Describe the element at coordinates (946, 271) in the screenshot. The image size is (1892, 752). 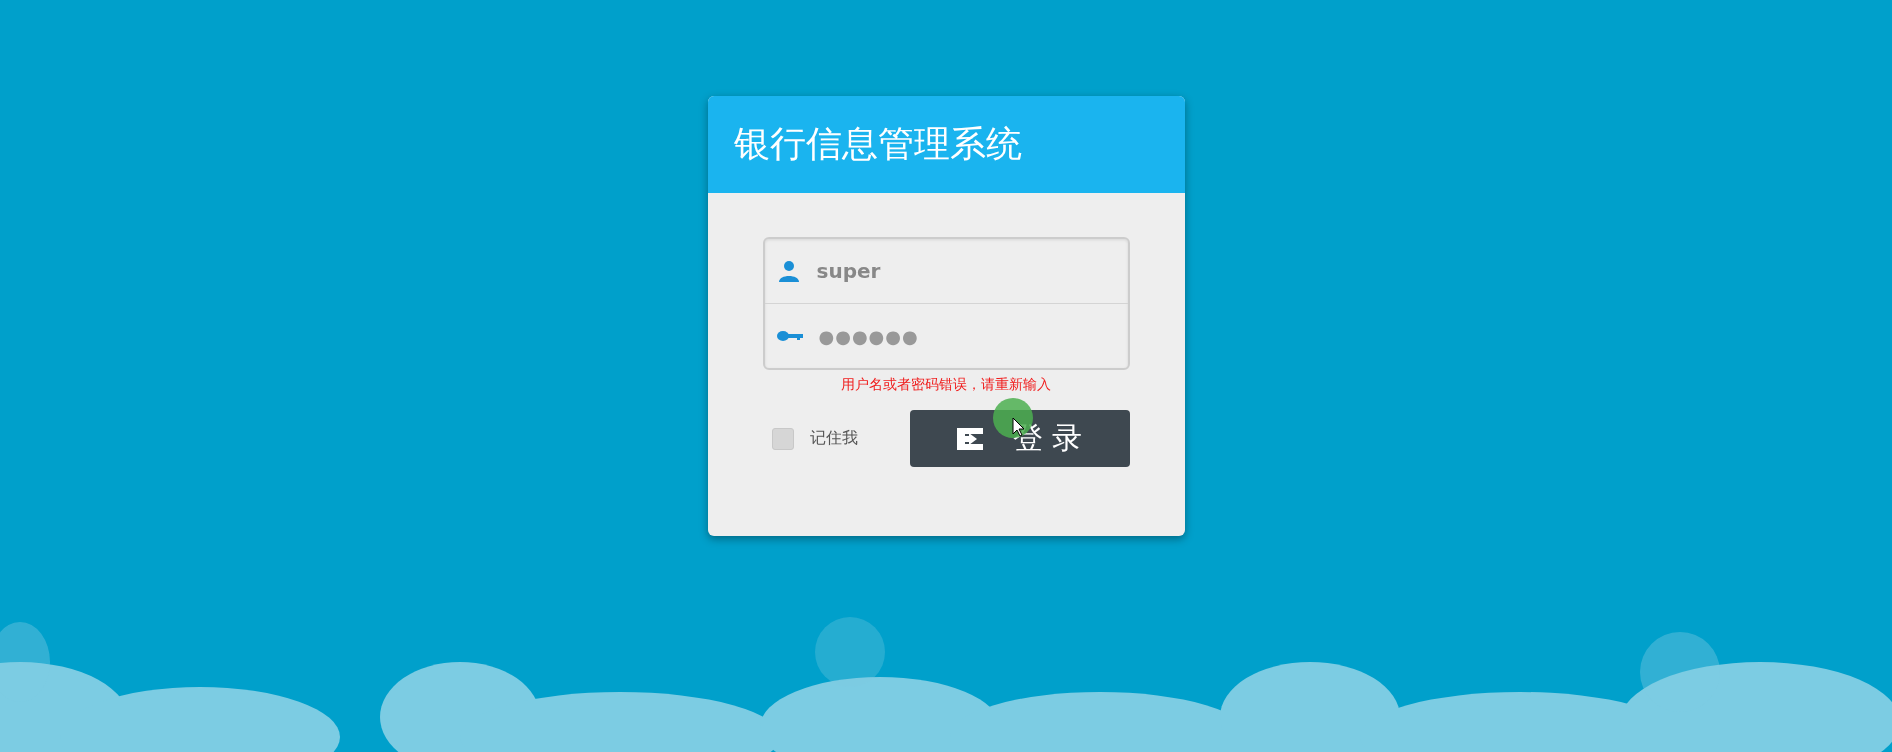
I see `username-field: super` at that location.